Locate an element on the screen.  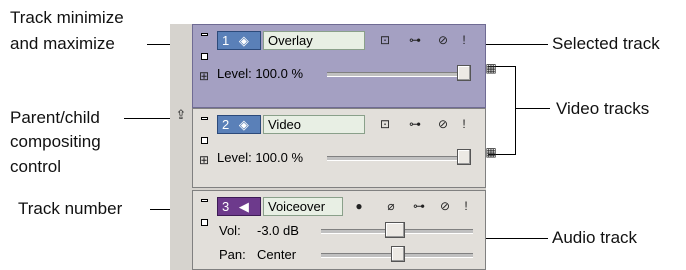
callout-parent-line1: Parent/child is located at coordinates (55, 117).